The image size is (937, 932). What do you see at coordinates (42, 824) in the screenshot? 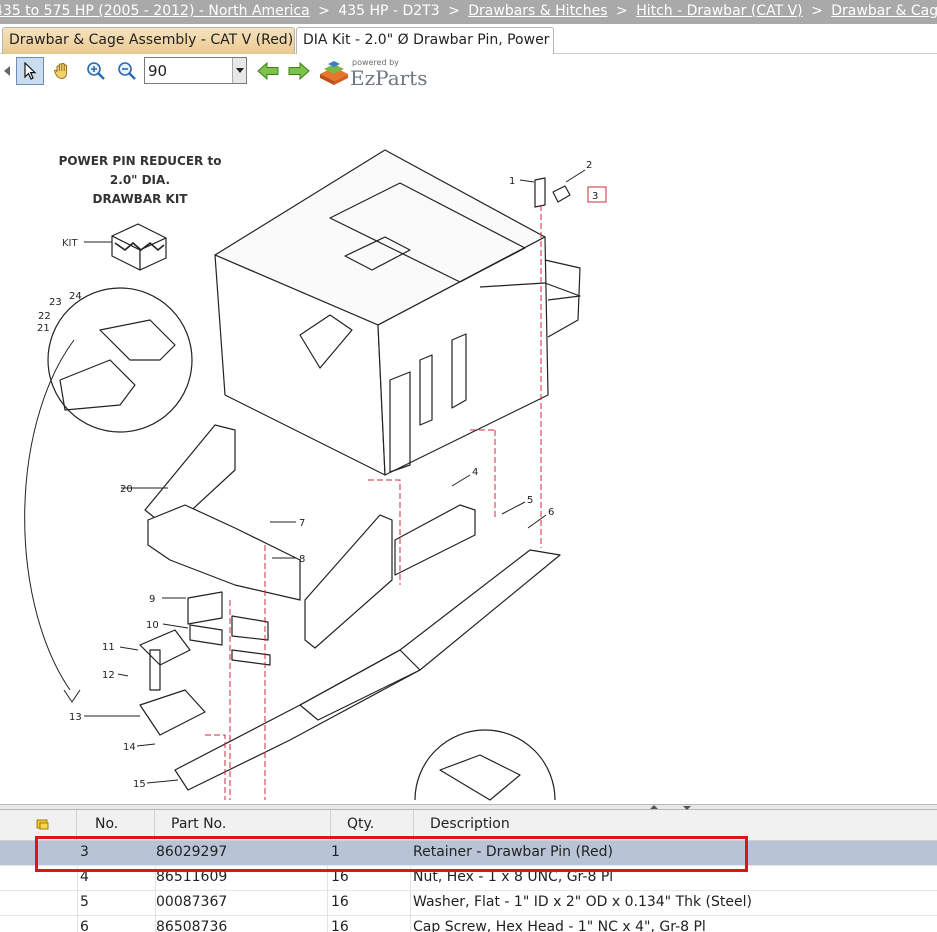
I see `cart-icon` at bounding box center [42, 824].